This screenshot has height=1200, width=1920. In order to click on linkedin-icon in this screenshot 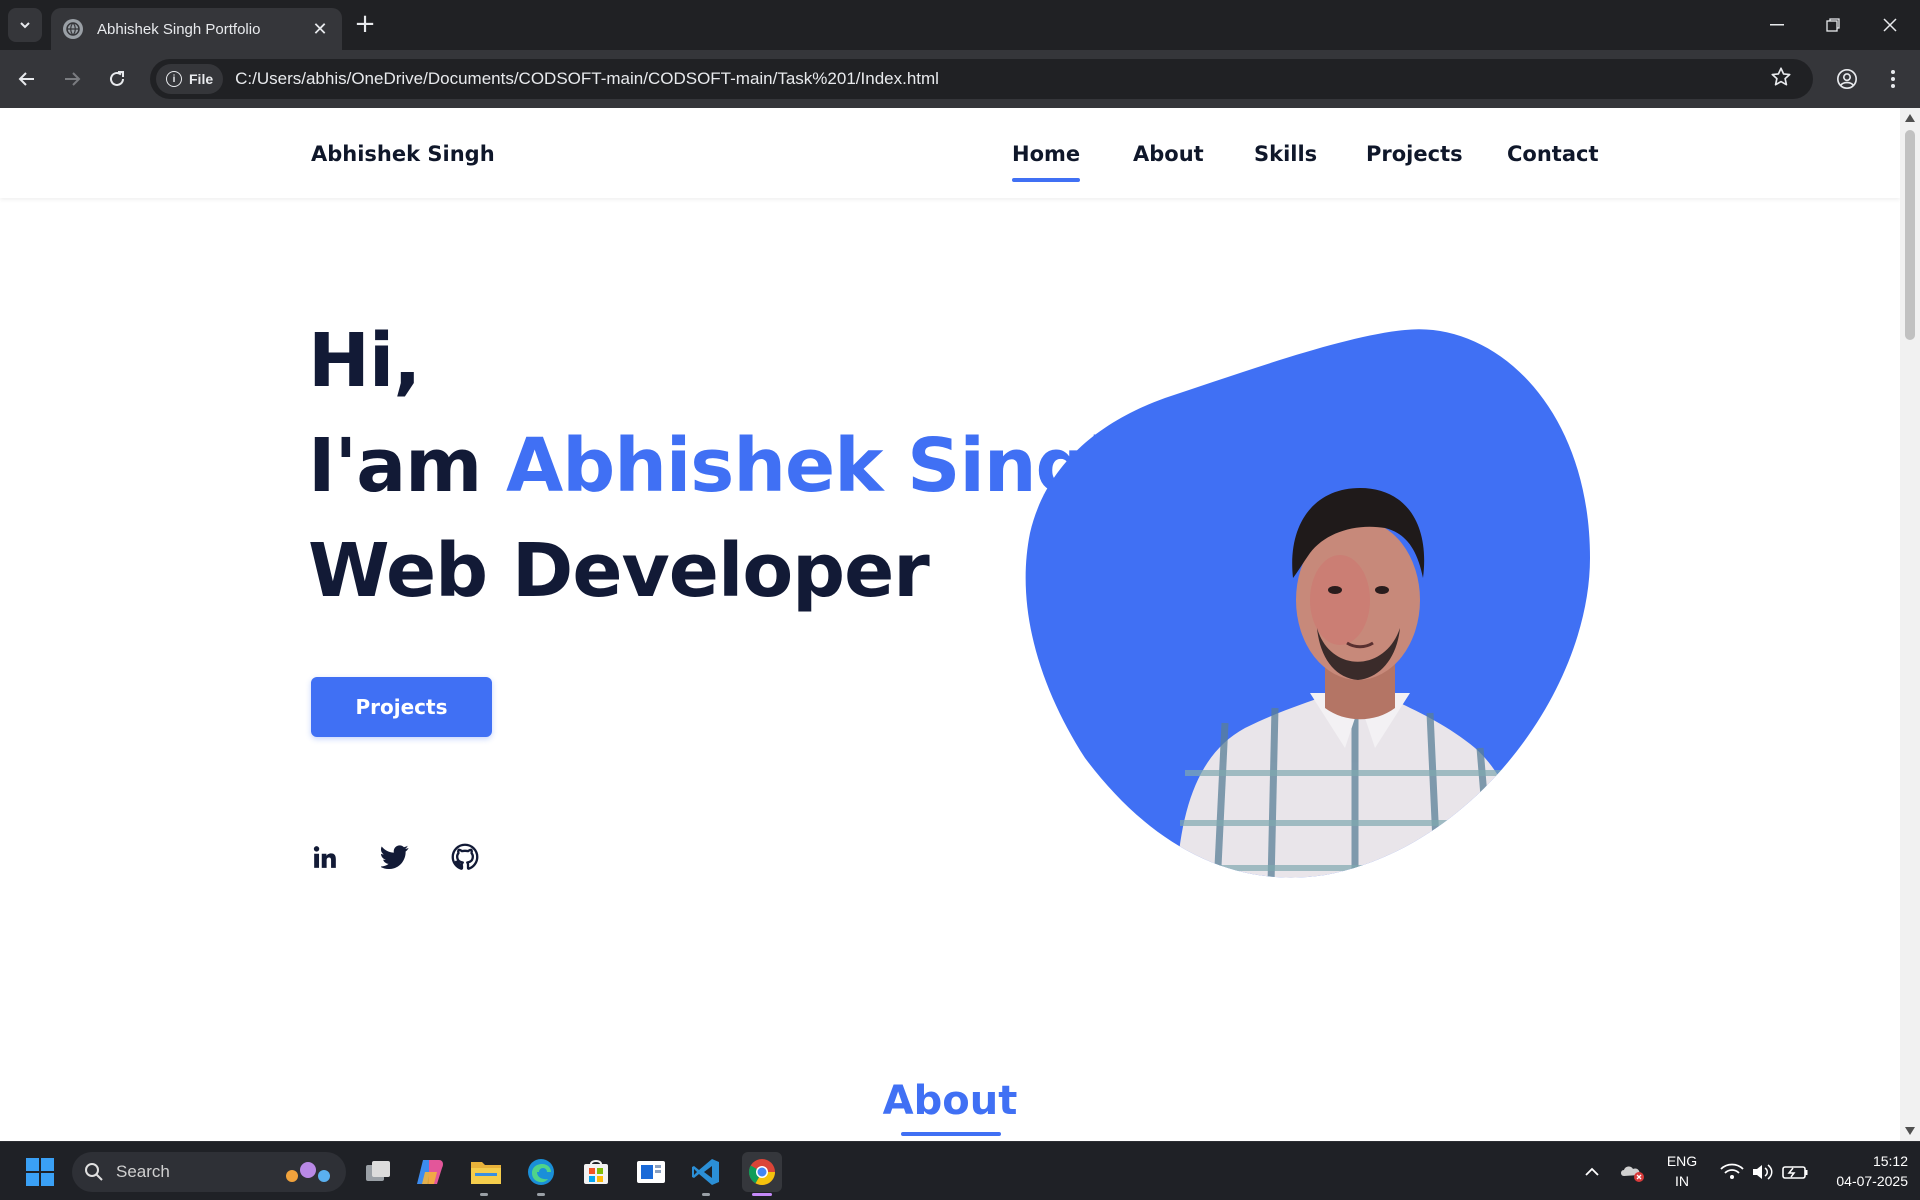, I will do `click(324, 857)`.